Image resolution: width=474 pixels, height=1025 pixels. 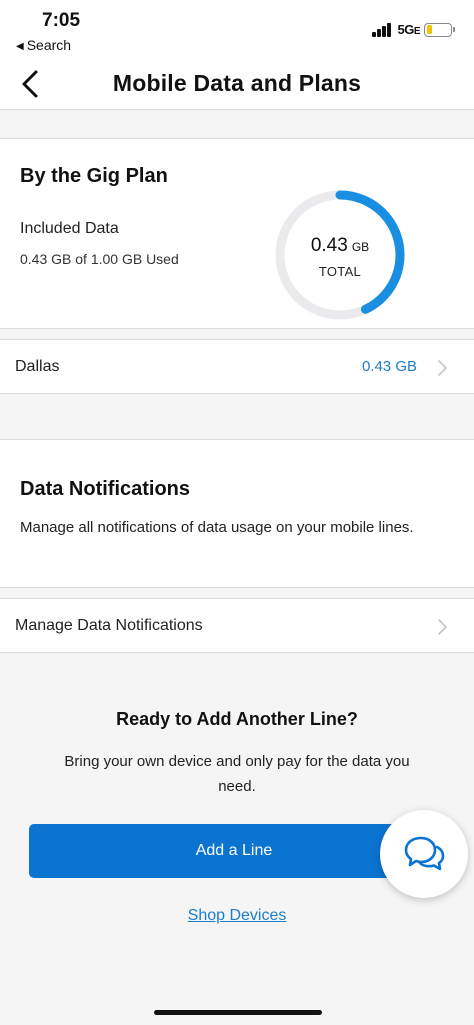 I want to click on line-row-dallas: Dallas 0.43 GB, so click(x=237, y=366).